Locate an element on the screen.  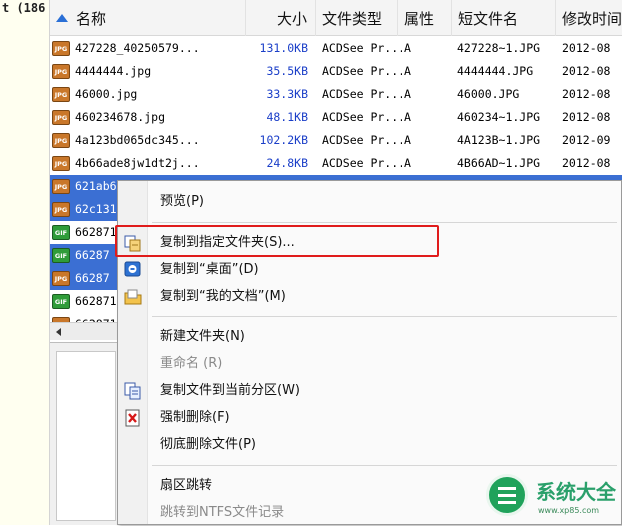
logo-icon is located at coordinates (507, 495).